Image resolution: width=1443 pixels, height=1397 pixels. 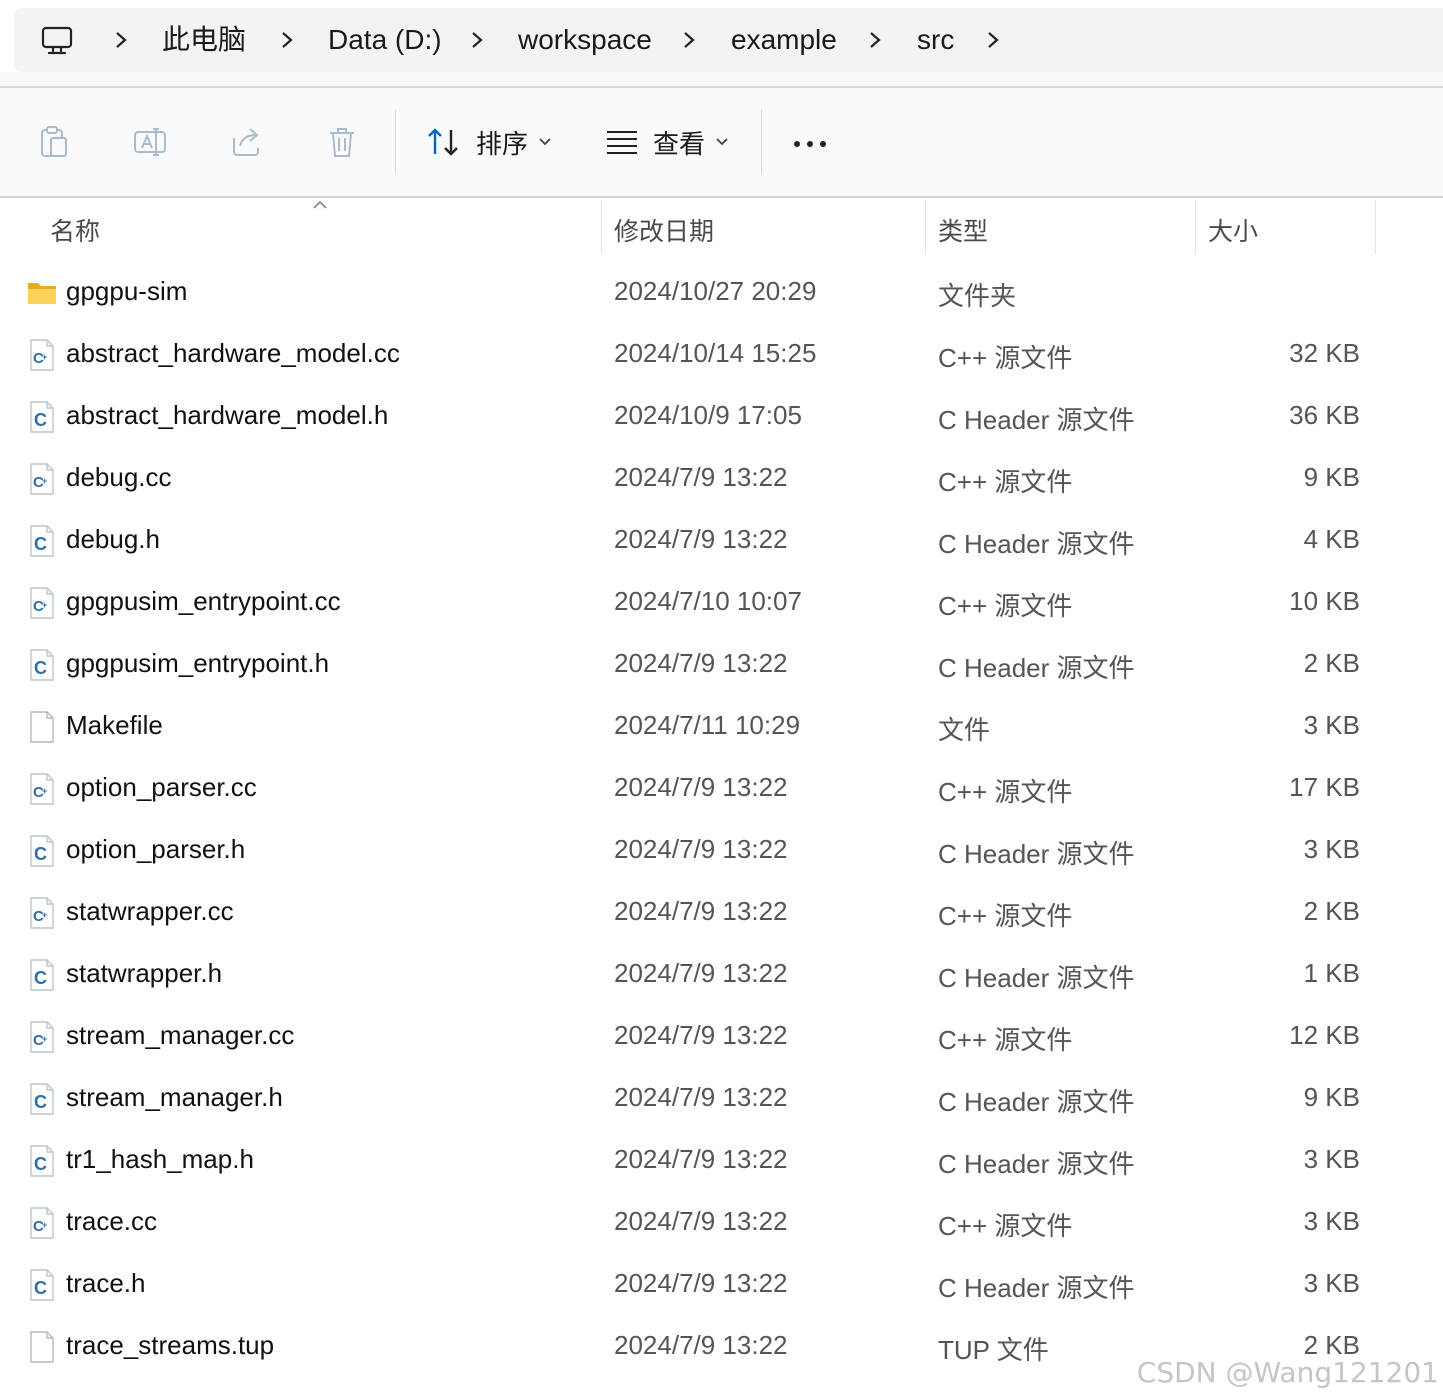 I want to click on address-bar: 此电脑 Data (D:) workspace example src, so click(x=728, y=40).